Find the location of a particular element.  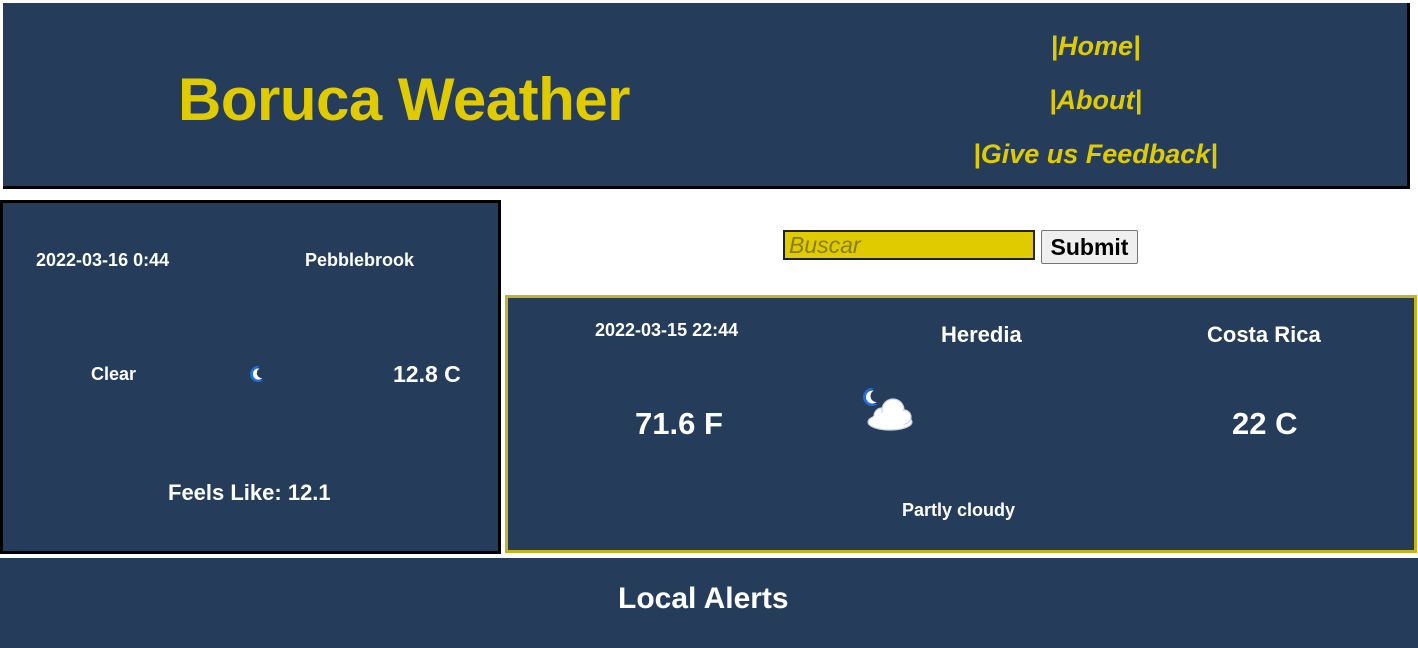

search-input is located at coordinates (909, 245).